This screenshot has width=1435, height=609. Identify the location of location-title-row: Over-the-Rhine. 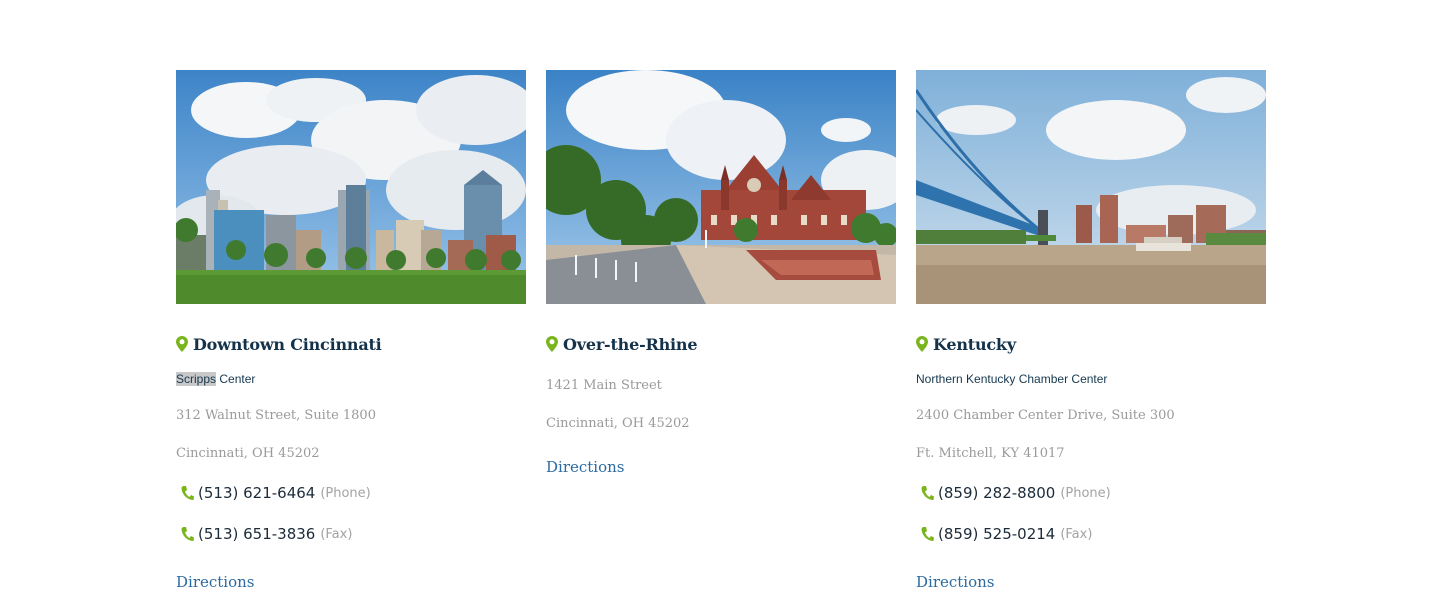
(721, 344).